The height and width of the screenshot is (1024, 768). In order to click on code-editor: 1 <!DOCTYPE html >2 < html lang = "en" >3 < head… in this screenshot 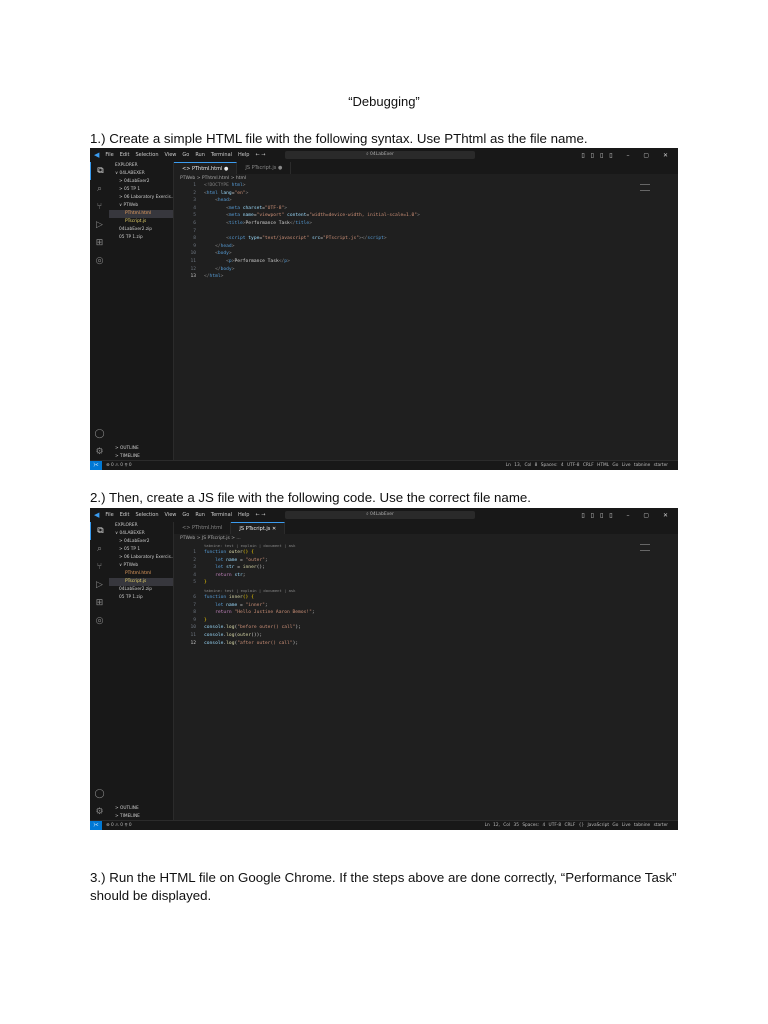, I will do `click(416, 231)`.